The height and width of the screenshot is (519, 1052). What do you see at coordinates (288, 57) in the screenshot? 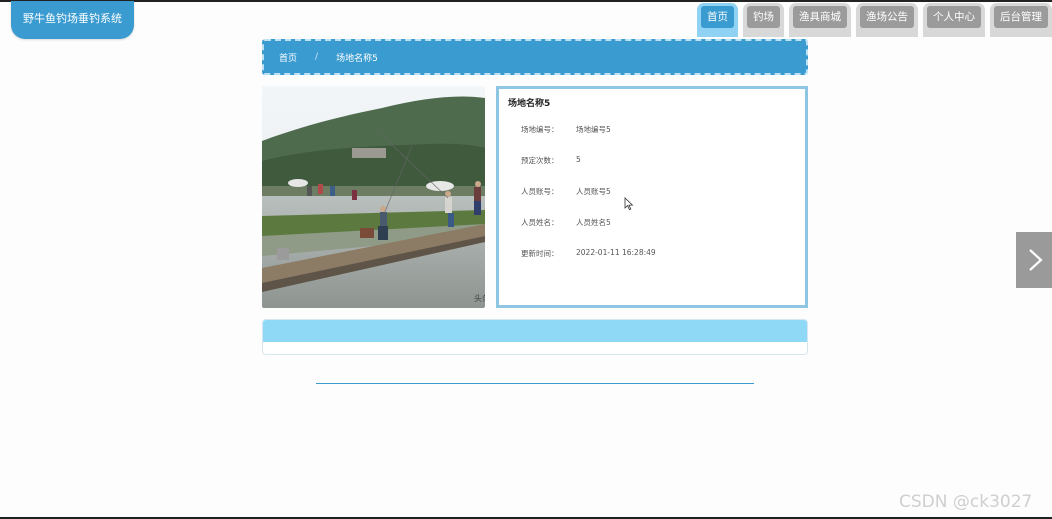
I see `breadcrumb-home: 首页` at bounding box center [288, 57].